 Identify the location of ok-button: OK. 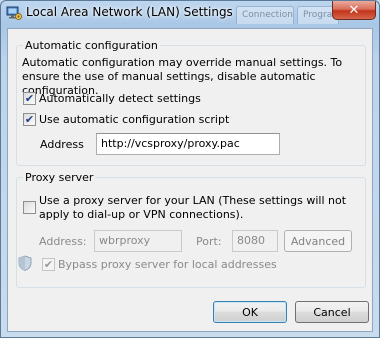
(250, 312).